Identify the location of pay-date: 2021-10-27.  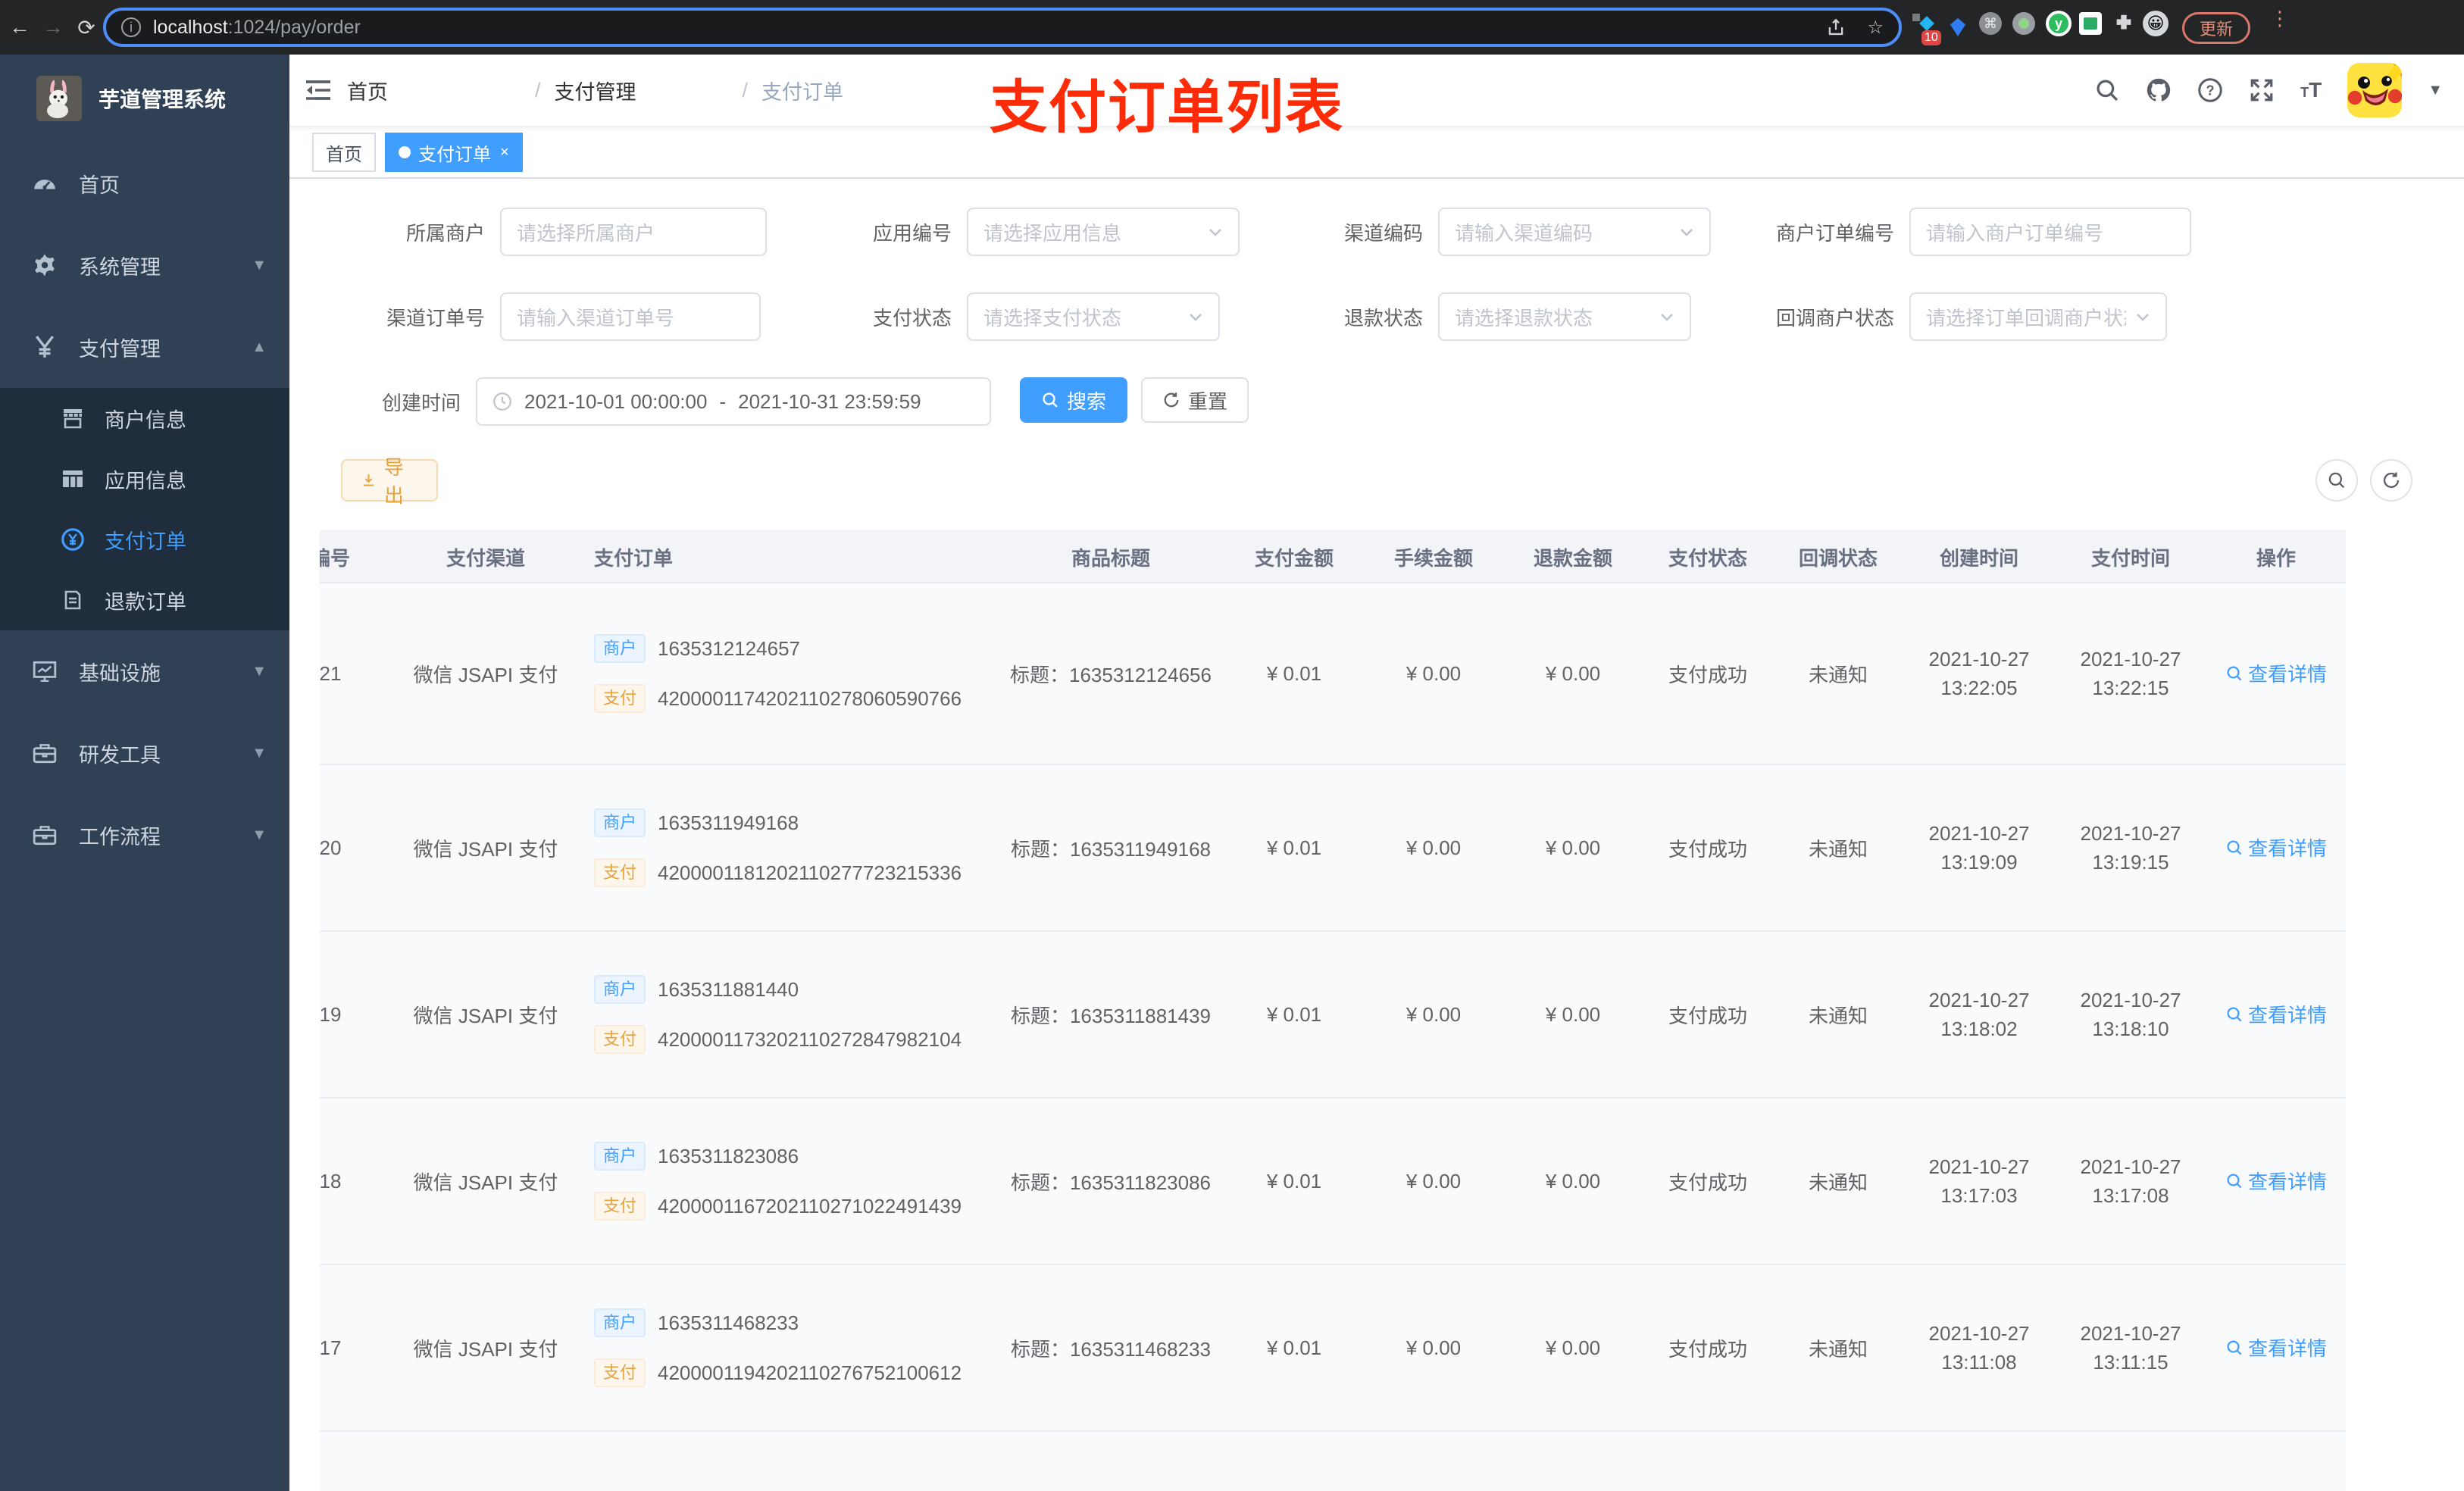
(2130, 659).